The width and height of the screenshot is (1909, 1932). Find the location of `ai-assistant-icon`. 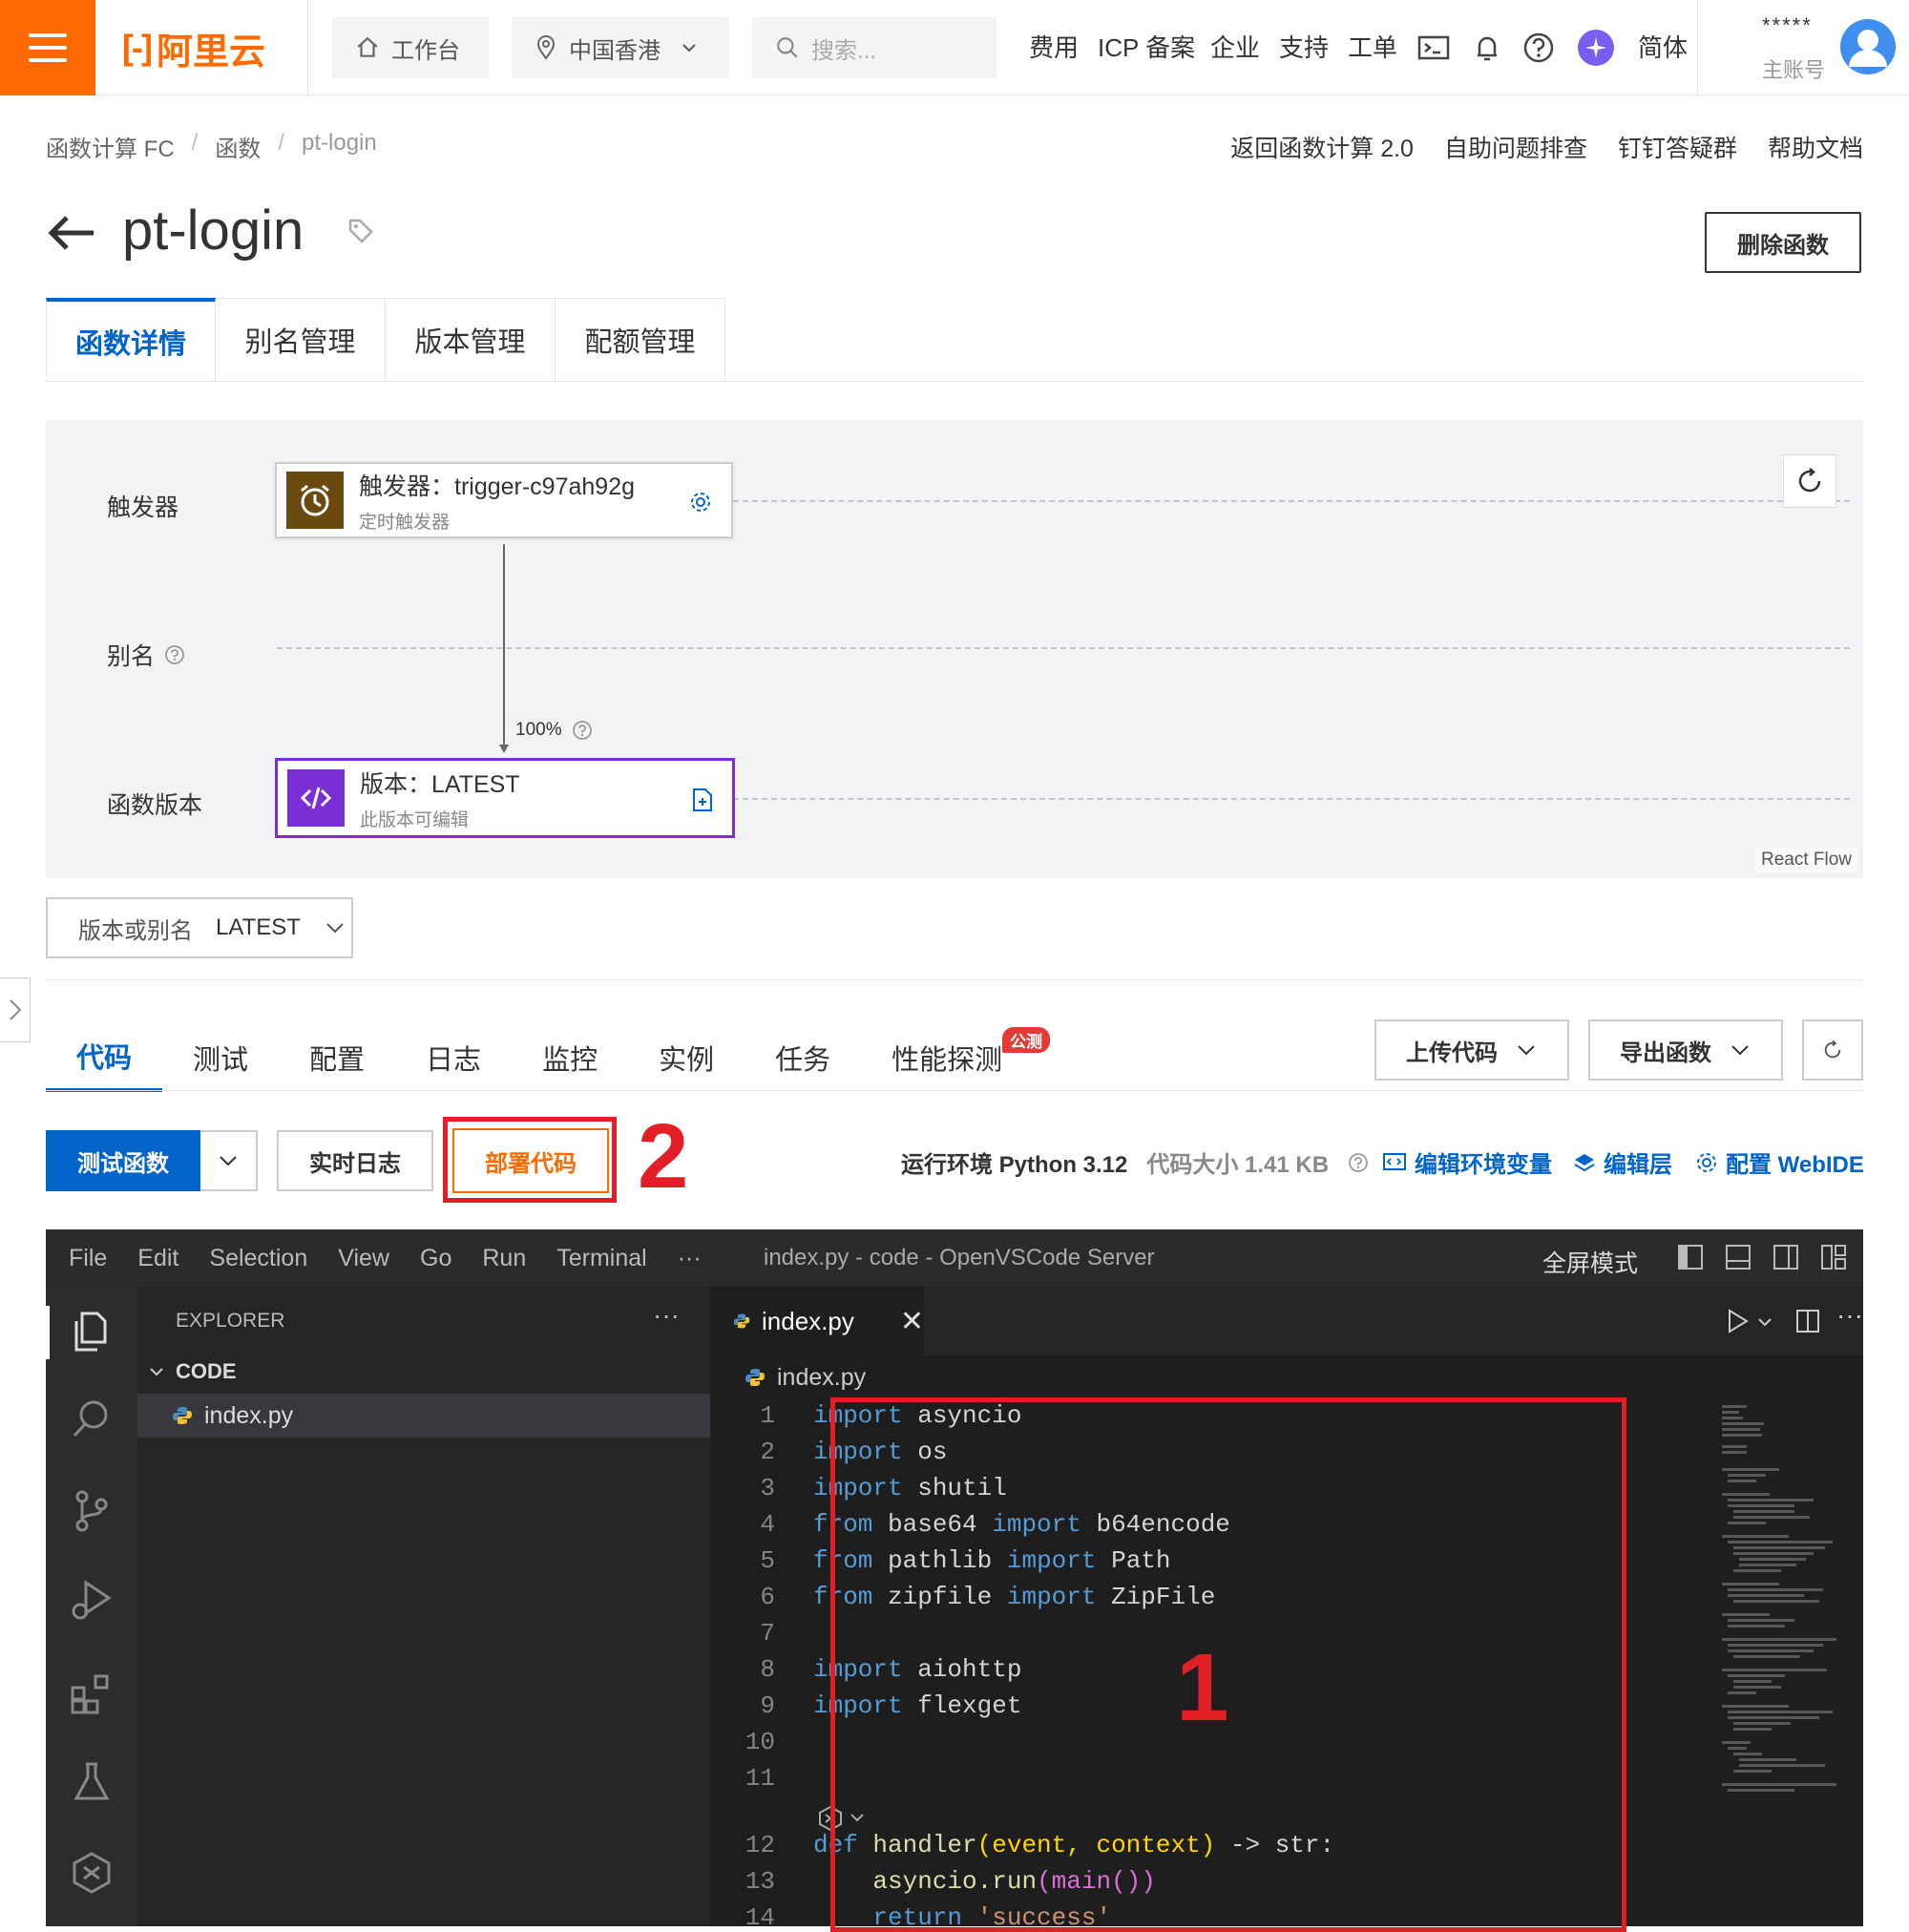

ai-assistant-icon is located at coordinates (1596, 48).